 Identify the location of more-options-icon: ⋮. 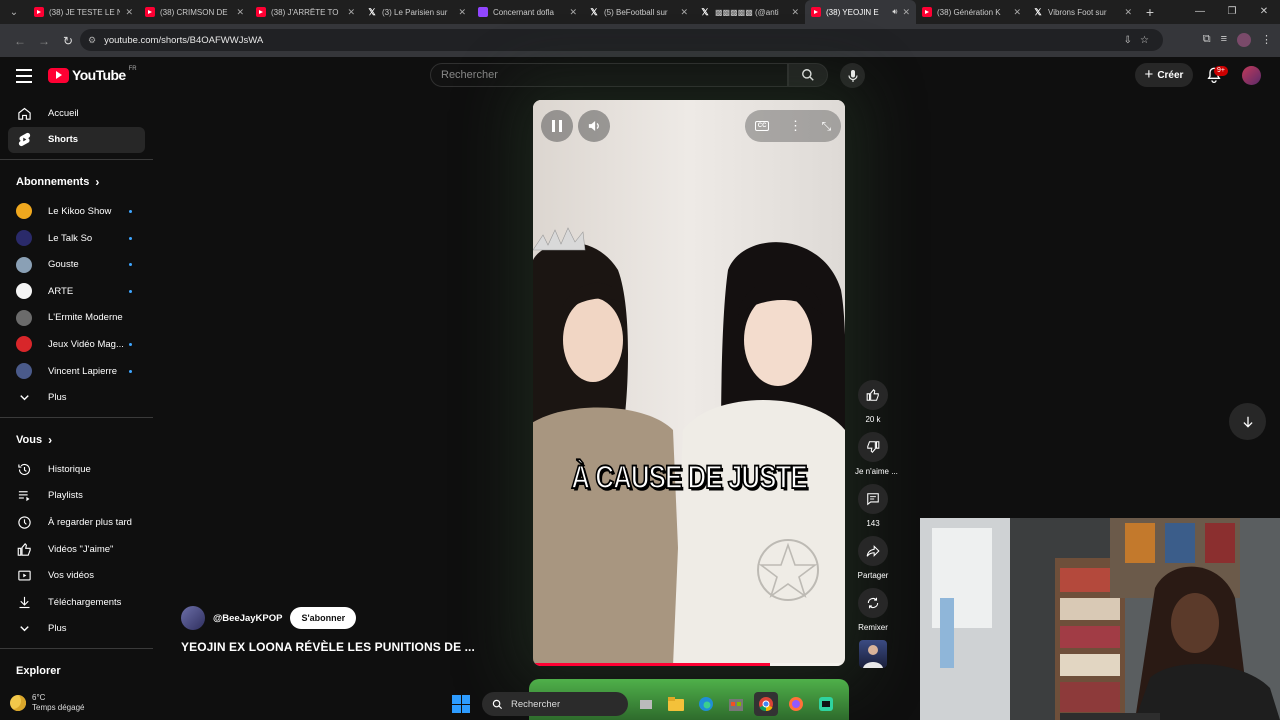
(795, 126).